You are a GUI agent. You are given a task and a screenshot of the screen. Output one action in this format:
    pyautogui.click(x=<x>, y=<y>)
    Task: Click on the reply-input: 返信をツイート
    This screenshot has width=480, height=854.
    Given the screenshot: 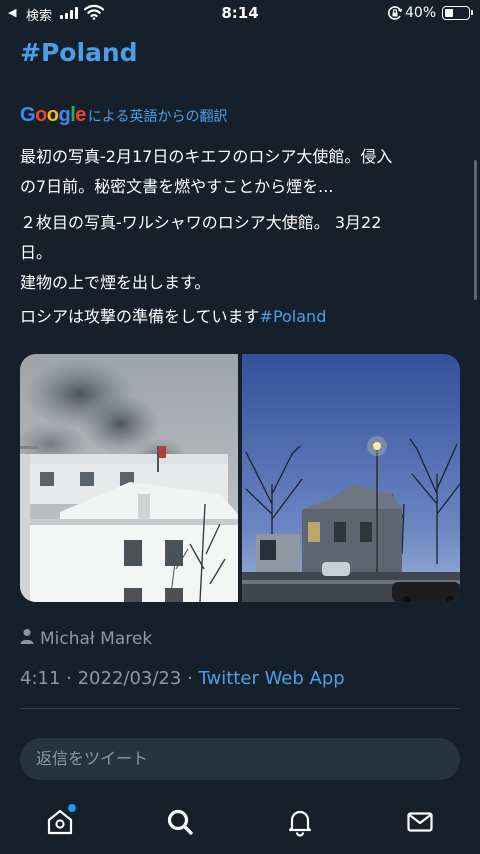 What is the action you would take?
    pyautogui.click(x=240, y=759)
    